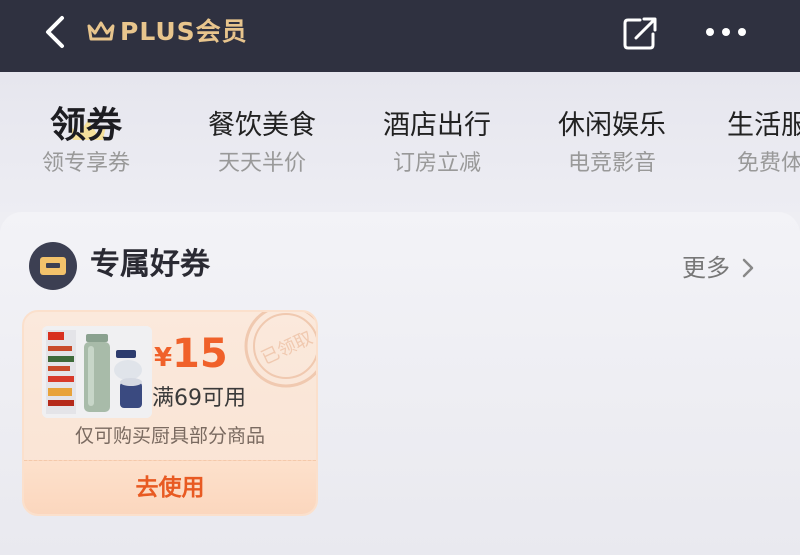 The width and height of the screenshot is (800, 555). What do you see at coordinates (97, 372) in the screenshot?
I see `product-image` at bounding box center [97, 372].